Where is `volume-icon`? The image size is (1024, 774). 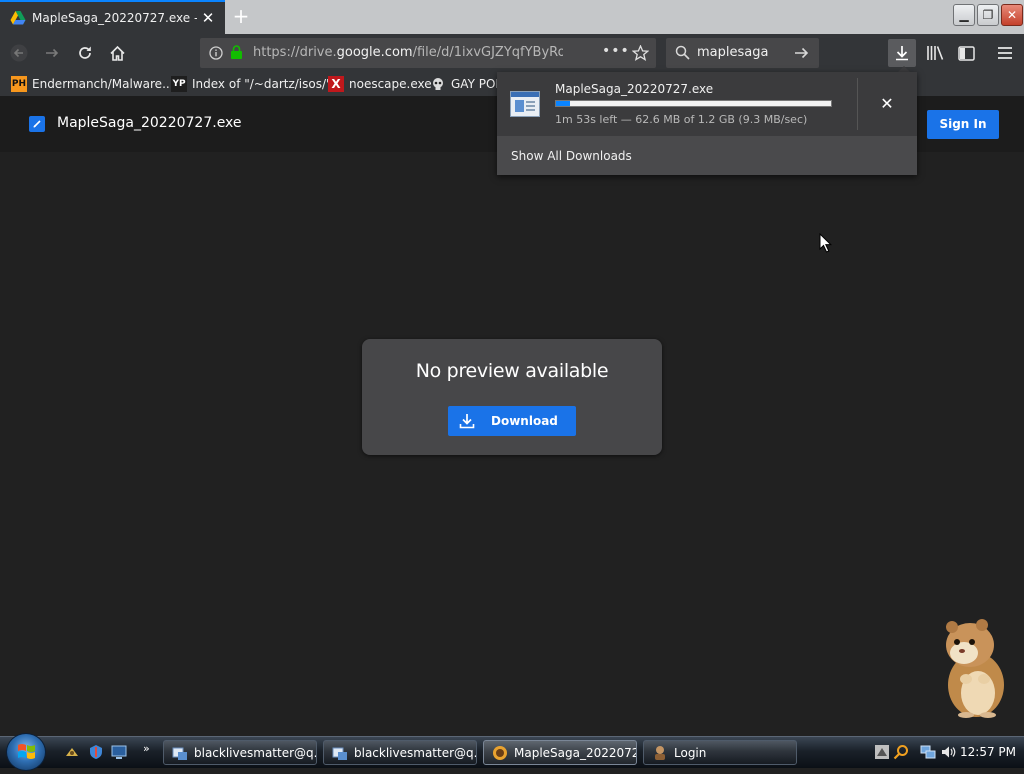 volume-icon is located at coordinates (948, 752).